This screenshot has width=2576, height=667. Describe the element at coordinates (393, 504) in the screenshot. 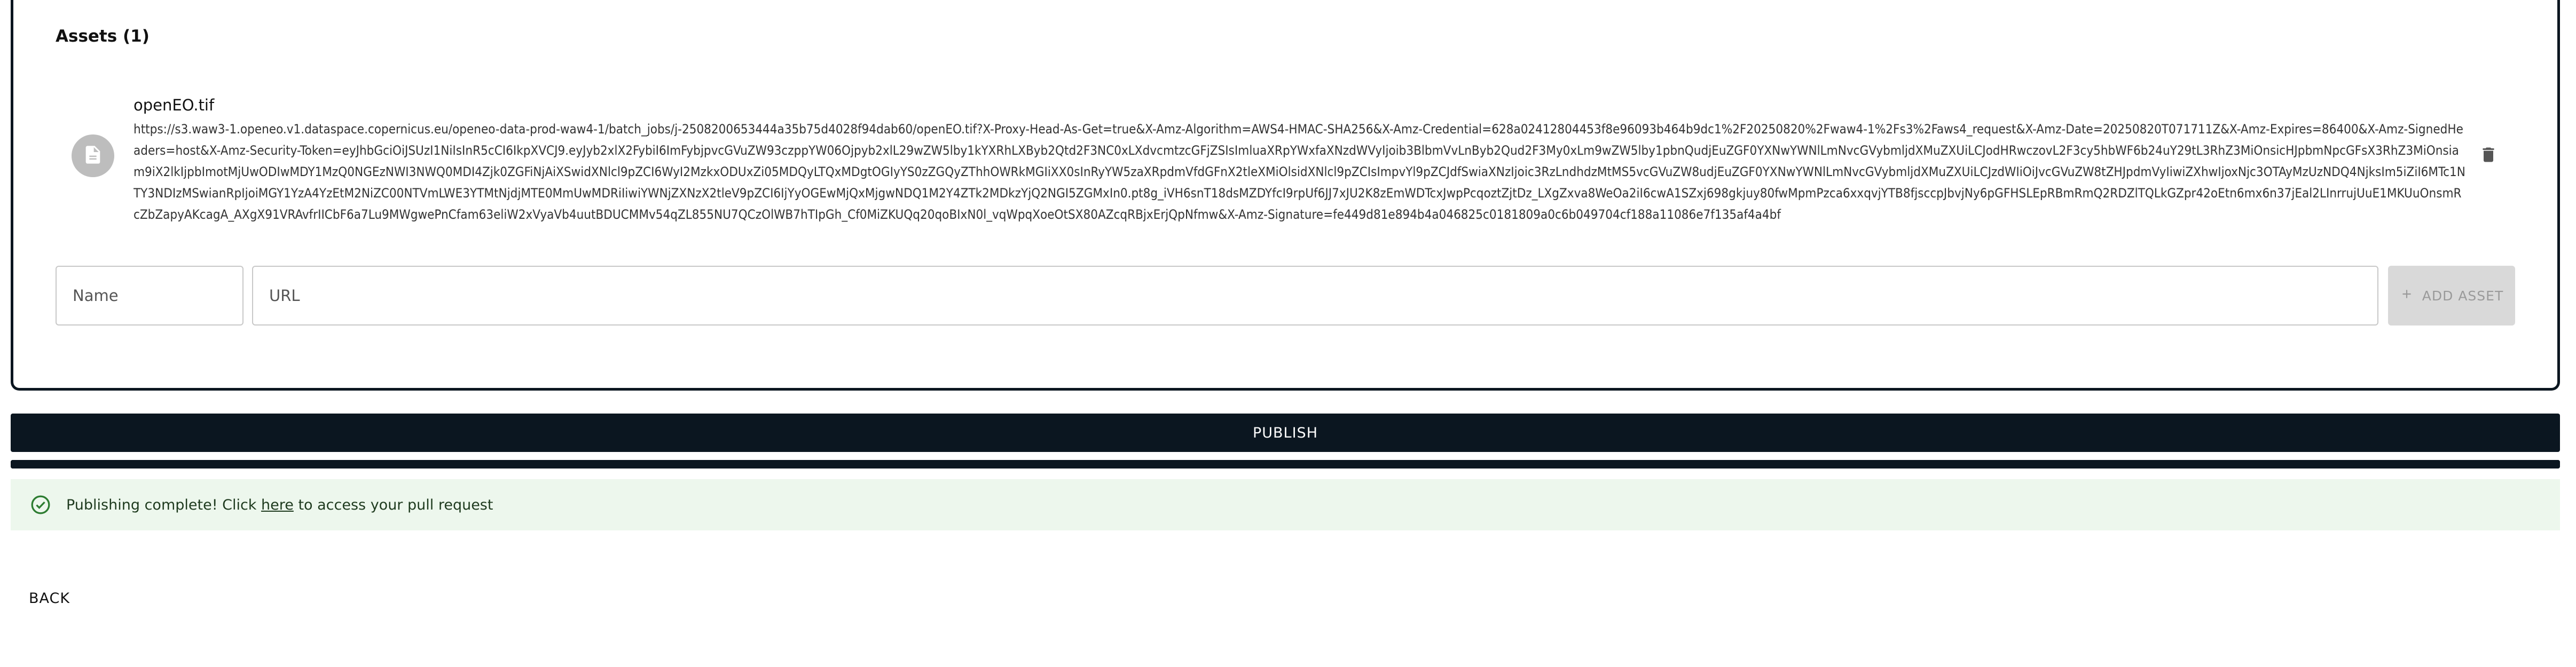

I see `success-message-suffix: to access your pull request` at that location.